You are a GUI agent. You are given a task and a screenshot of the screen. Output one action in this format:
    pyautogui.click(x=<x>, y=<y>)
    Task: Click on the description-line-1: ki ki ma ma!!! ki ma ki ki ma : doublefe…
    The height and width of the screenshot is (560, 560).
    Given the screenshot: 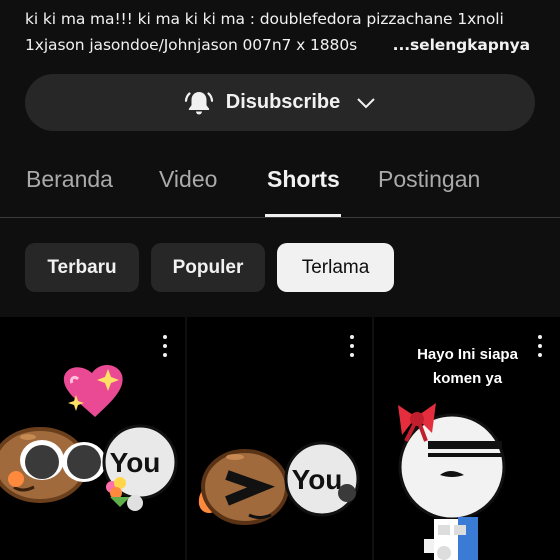 What is the action you would take?
    pyautogui.click(x=264, y=19)
    